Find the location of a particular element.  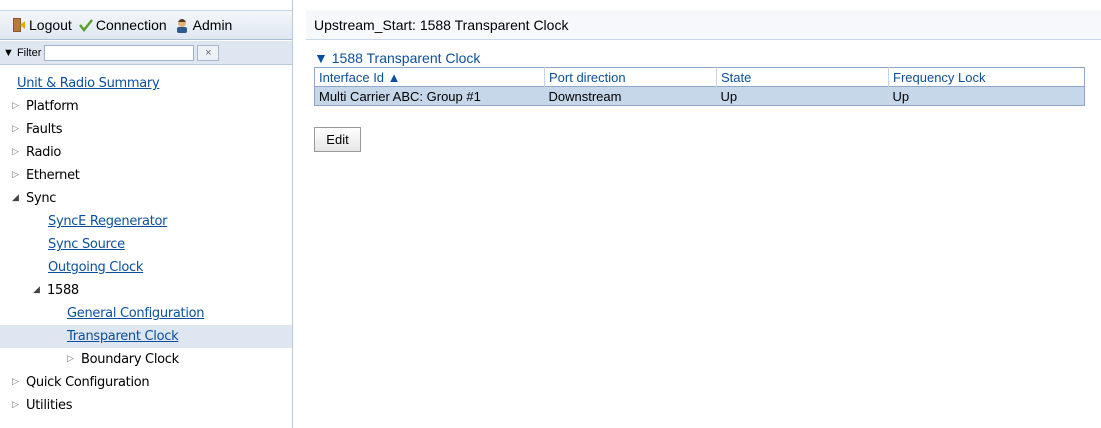

tree-item-general-configuration: General Configuration is located at coordinates (146, 313).